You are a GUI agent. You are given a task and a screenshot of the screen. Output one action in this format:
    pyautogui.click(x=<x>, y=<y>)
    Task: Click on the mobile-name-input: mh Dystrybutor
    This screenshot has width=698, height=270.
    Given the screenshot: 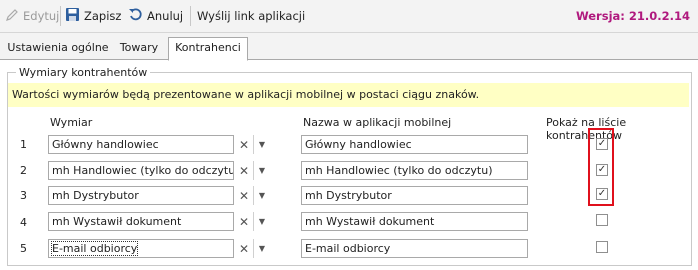 What is the action you would take?
    pyautogui.click(x=414, y=195)
    